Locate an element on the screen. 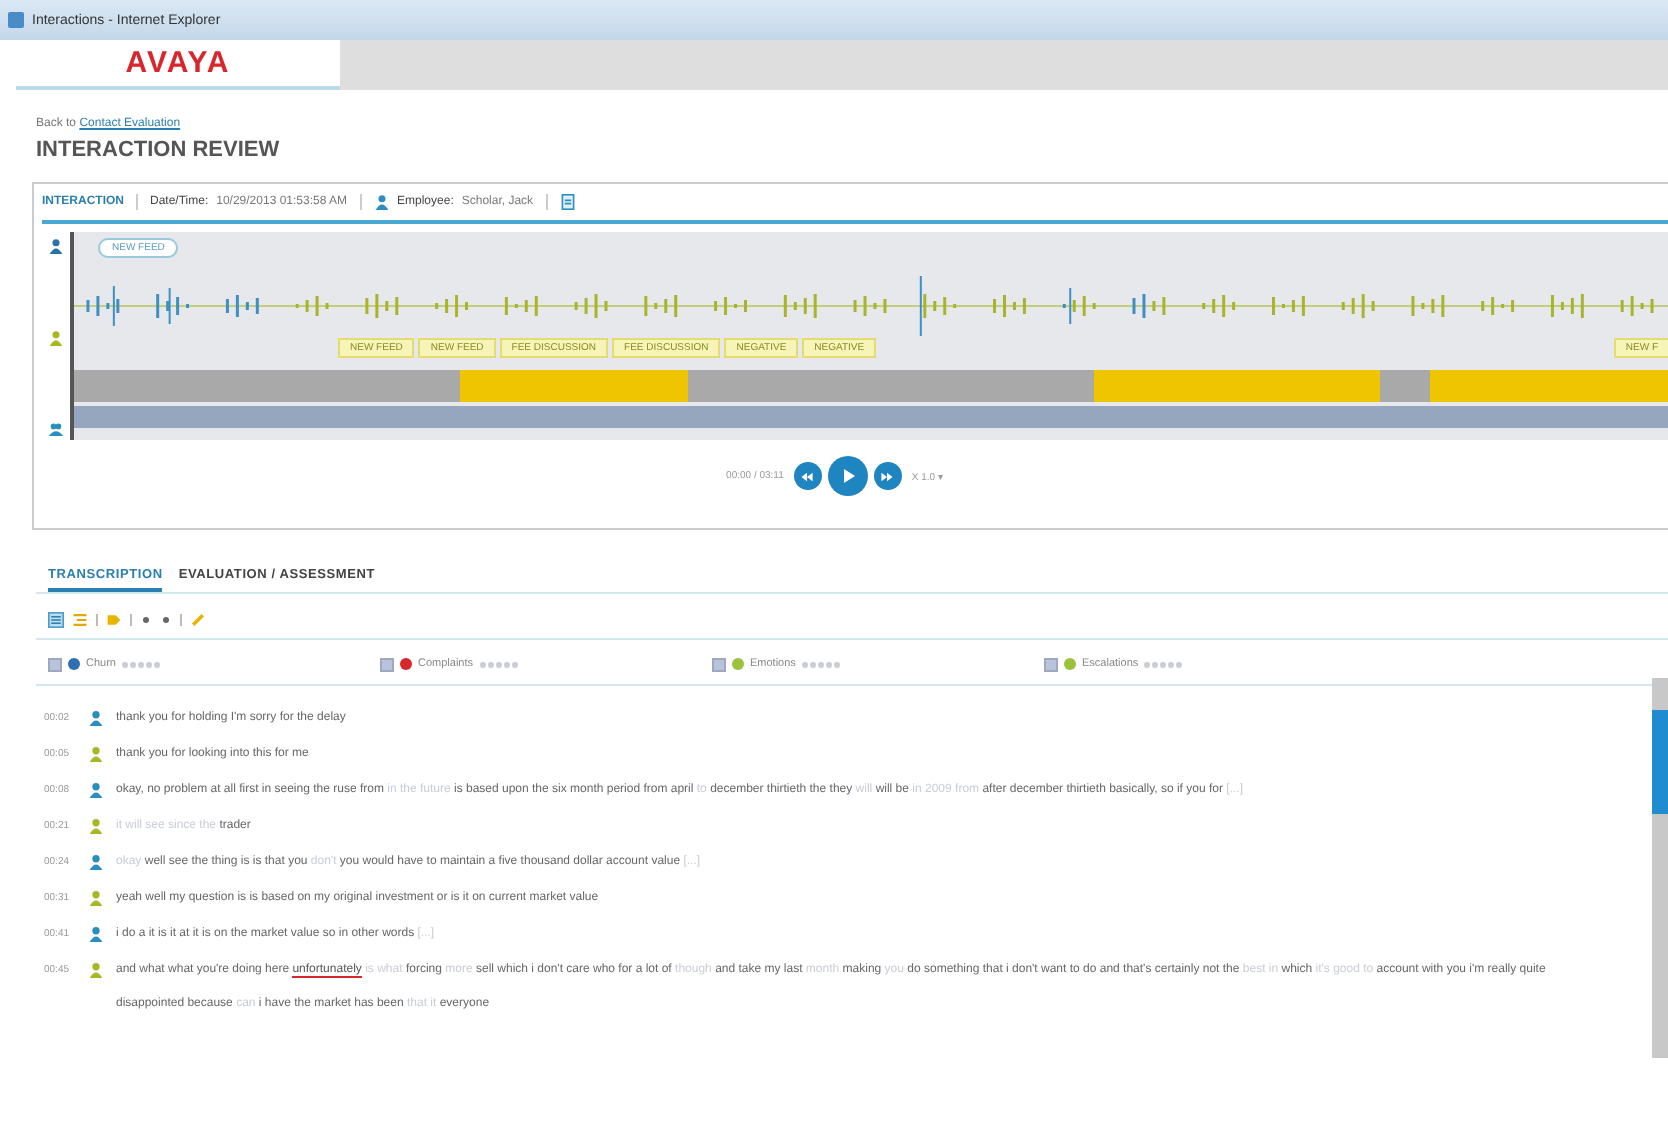 The image size is (1668, 1138). logo: AVAYA is located at coordinates (178, 63).